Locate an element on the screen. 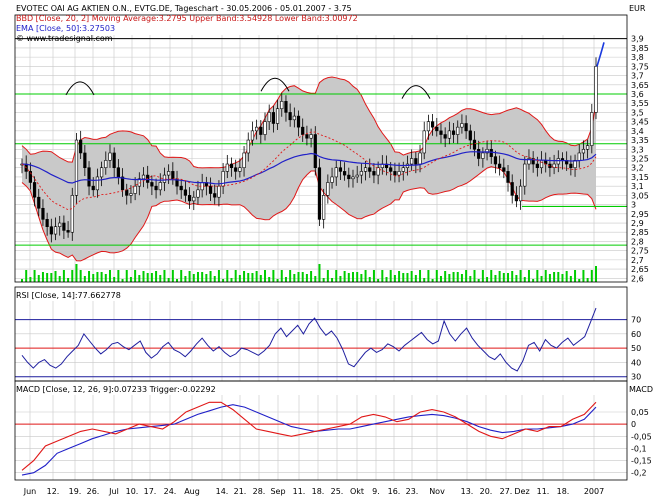  pattern-arc is located at coordinates (80, 88).